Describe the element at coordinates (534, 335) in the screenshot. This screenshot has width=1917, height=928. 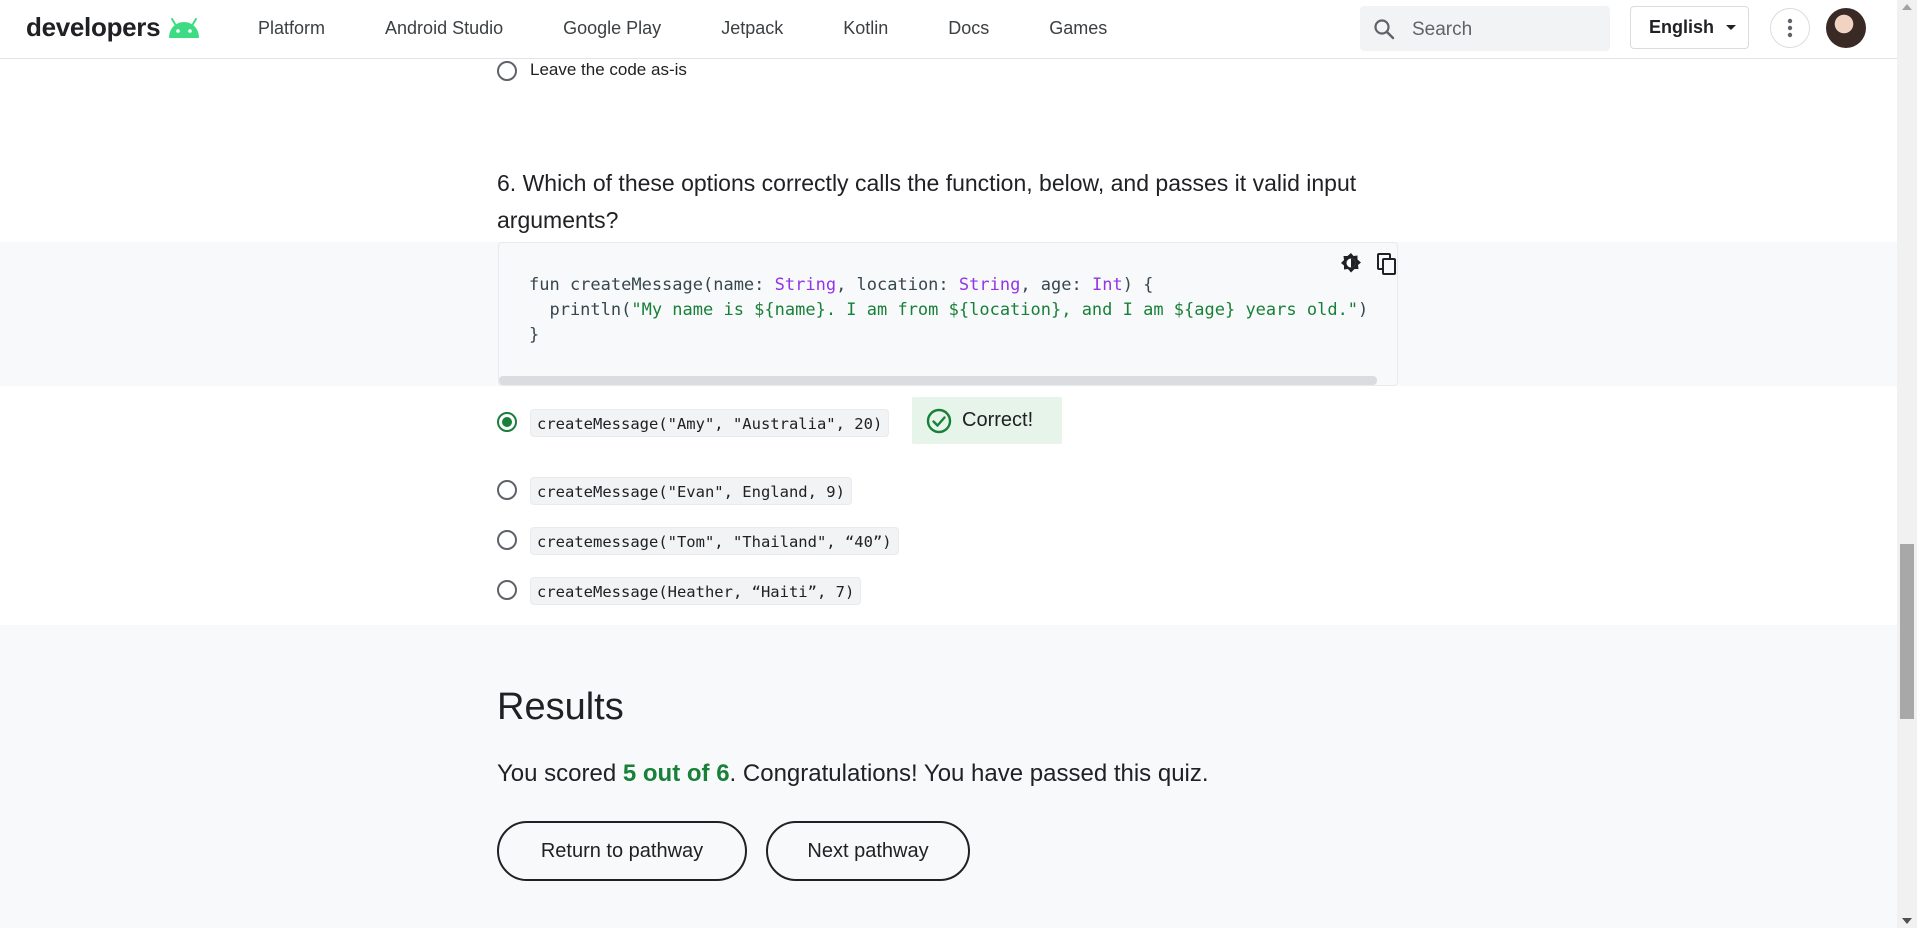
I see `code-line: }` at that location.